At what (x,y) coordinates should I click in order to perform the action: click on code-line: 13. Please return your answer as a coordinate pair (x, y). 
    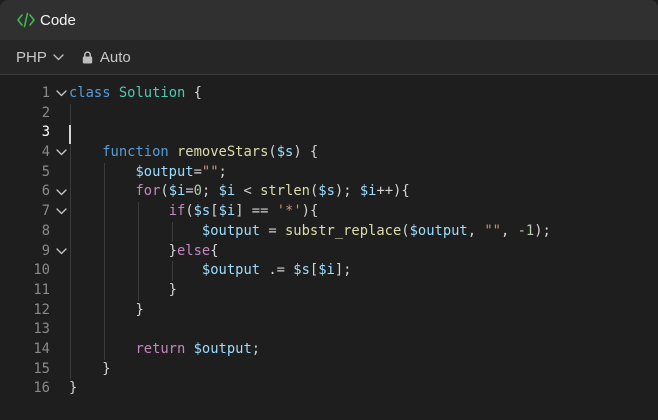
    Looking at the image, I should click on (329, 330).